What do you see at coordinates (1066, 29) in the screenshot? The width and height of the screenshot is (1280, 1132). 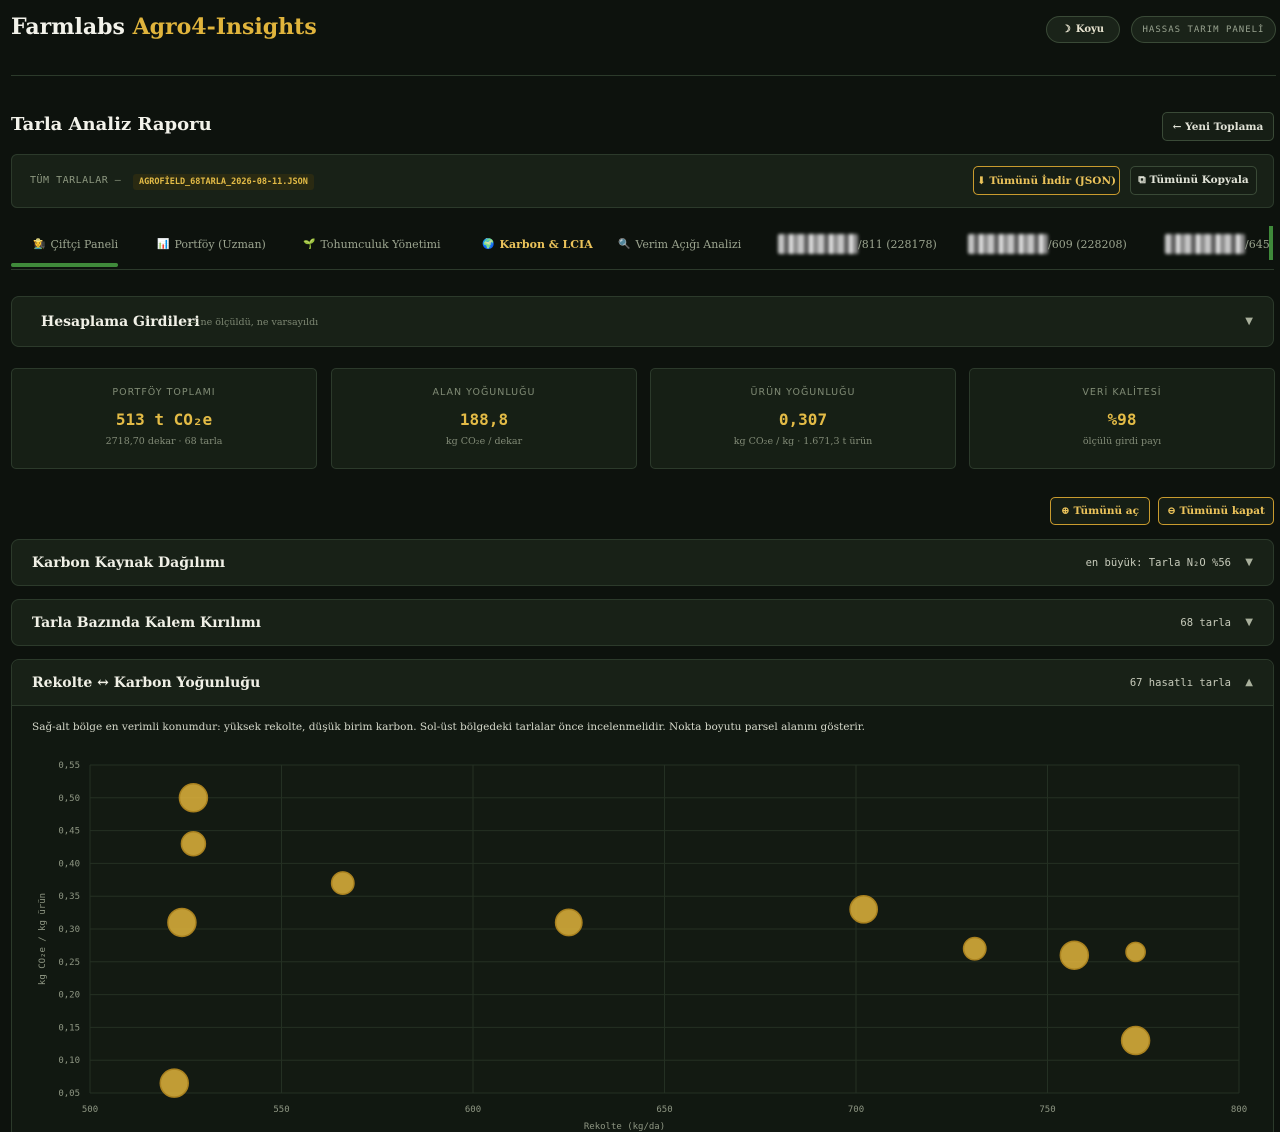 I see `moon-icon: ☽` at bounding box center [1066, 29].